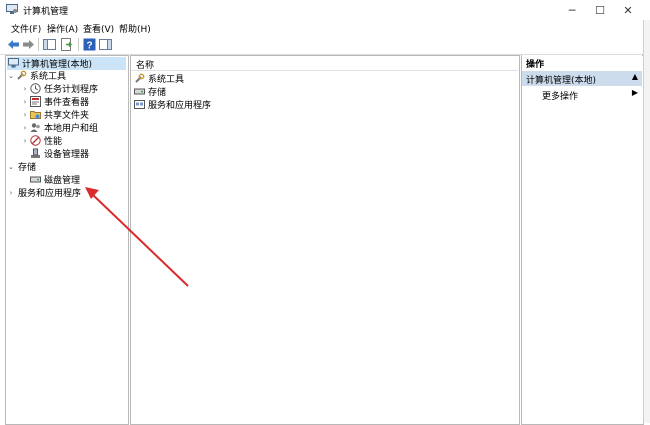  Describe the element at coordinates (140, 240) in the screenshot. I see `annotation-arrow-line` at that location.